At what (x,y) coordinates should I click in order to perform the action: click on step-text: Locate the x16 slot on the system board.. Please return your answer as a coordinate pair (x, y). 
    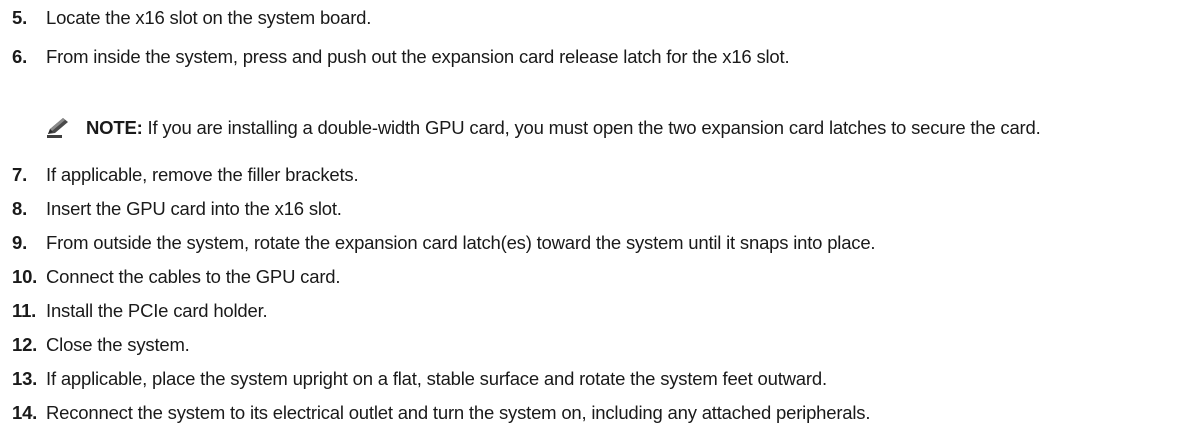
    Looking at the image, I should click on (209, 17).